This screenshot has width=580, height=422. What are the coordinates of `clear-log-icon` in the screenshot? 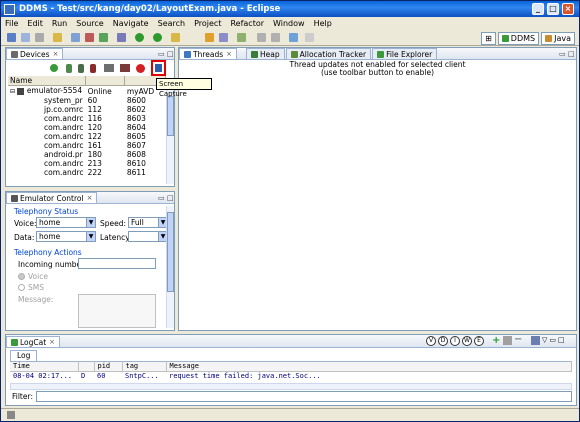 It's located at (535, 340).